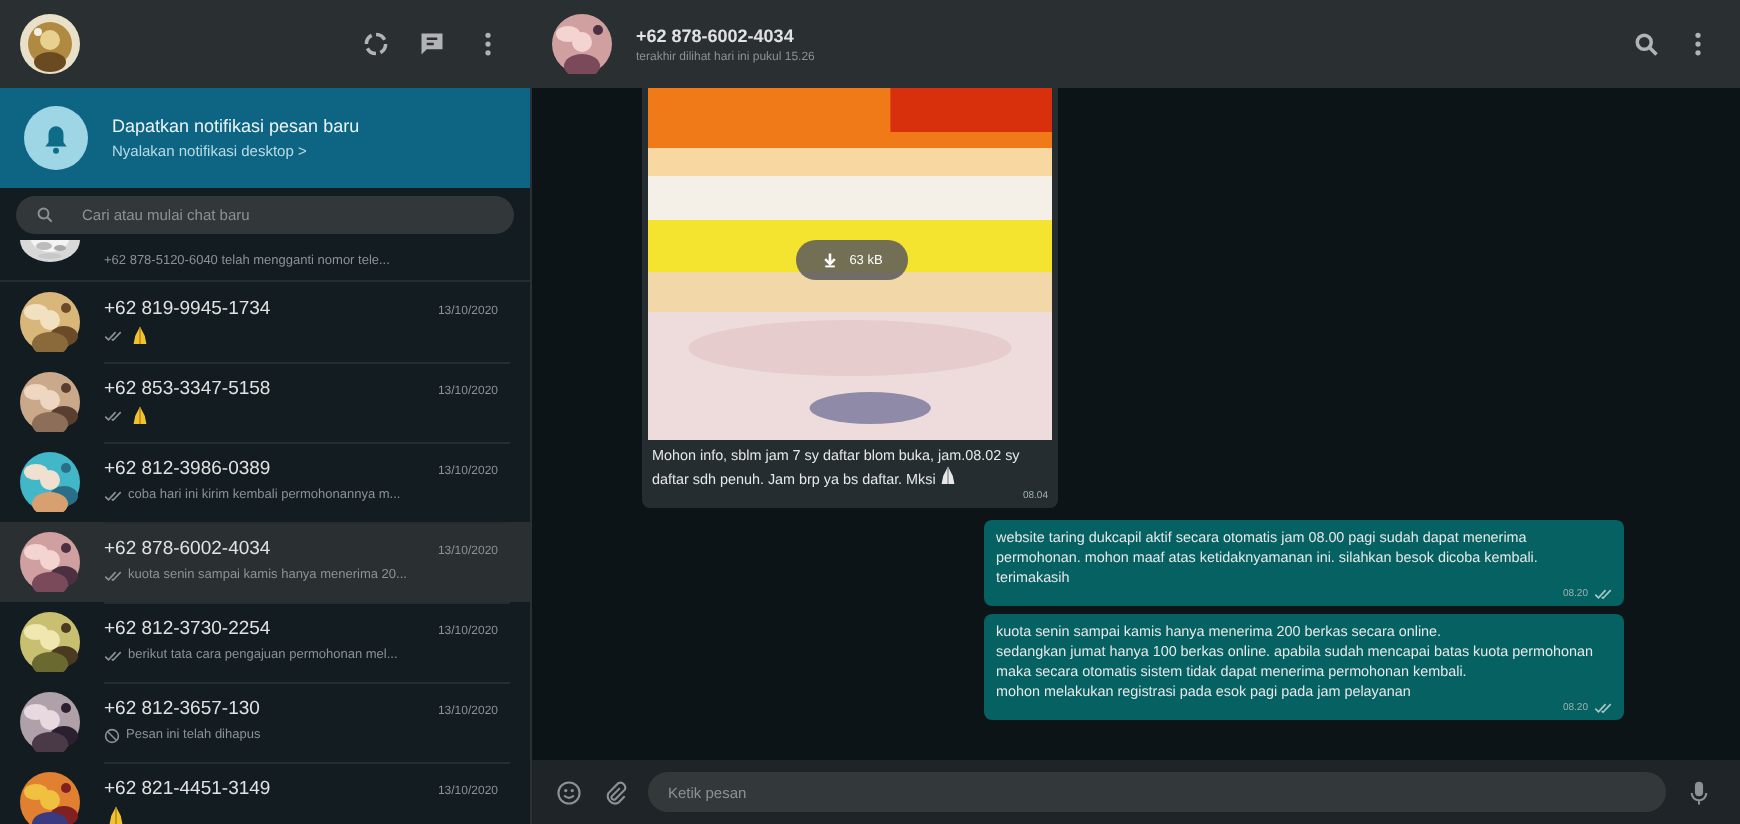 The height and width of the screenshot is (824, 1740). What do you see at coordinates (112, 735) in the screenshot?
I see `blocked-icon` at bounding box center [112, 735].